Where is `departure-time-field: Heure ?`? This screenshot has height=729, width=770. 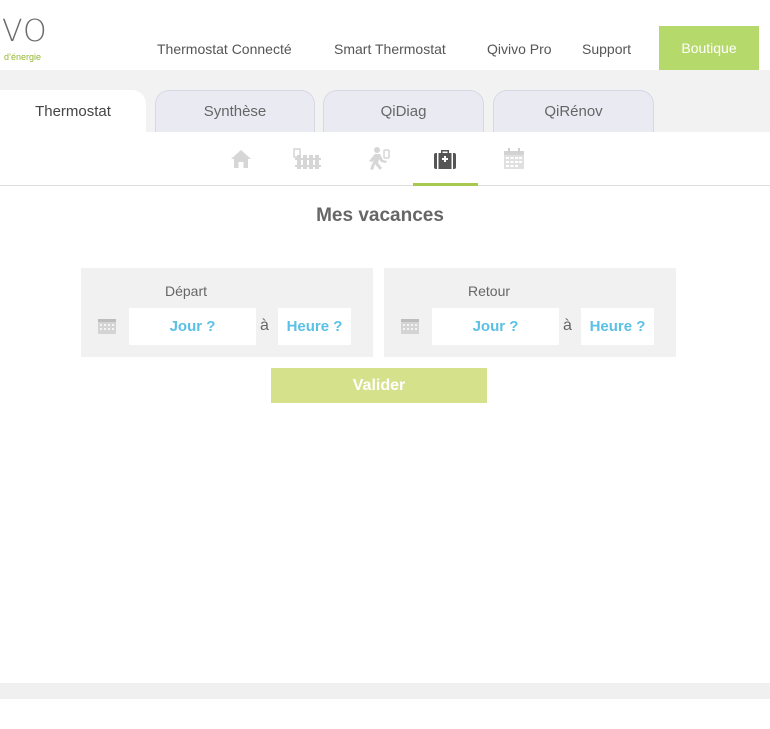
departure-time-field: Heure ? is located at coordinates (314, 326).